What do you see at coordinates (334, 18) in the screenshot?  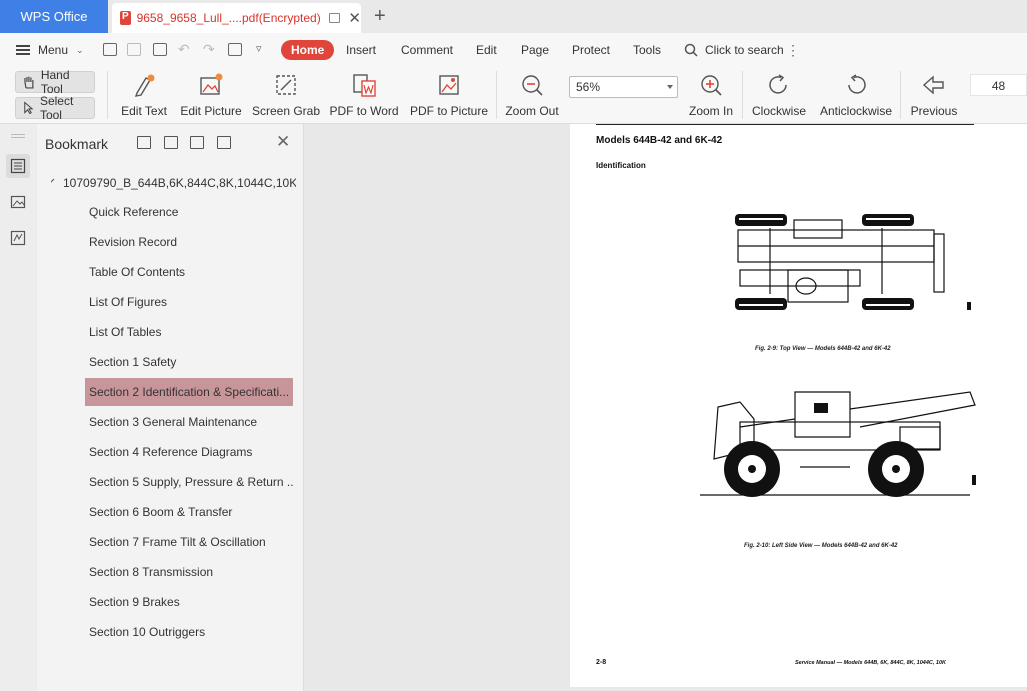 I see `monitor-icon` at bounding box center [334, 18].